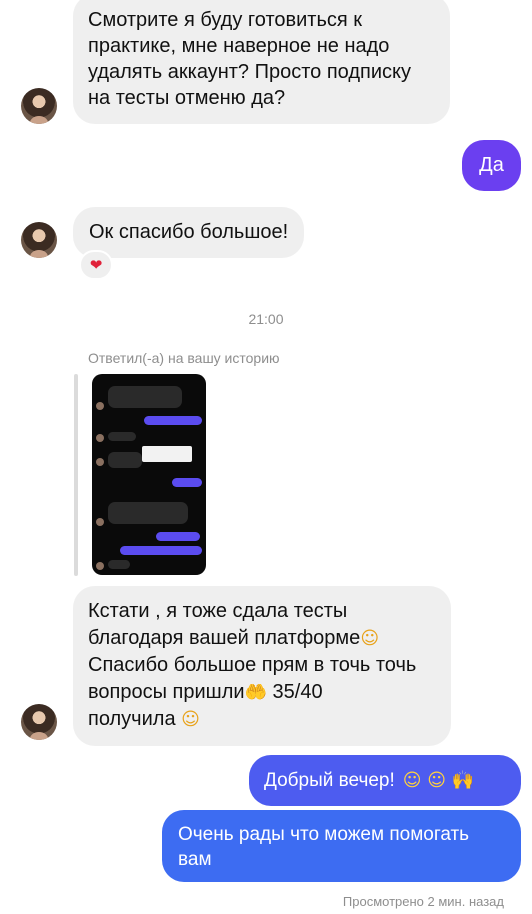 The image size is (532, 914). Describe the element at coordinates (239, 46) in the screenshot. I see `message-line: практике, мне наверное не надо` at that location.